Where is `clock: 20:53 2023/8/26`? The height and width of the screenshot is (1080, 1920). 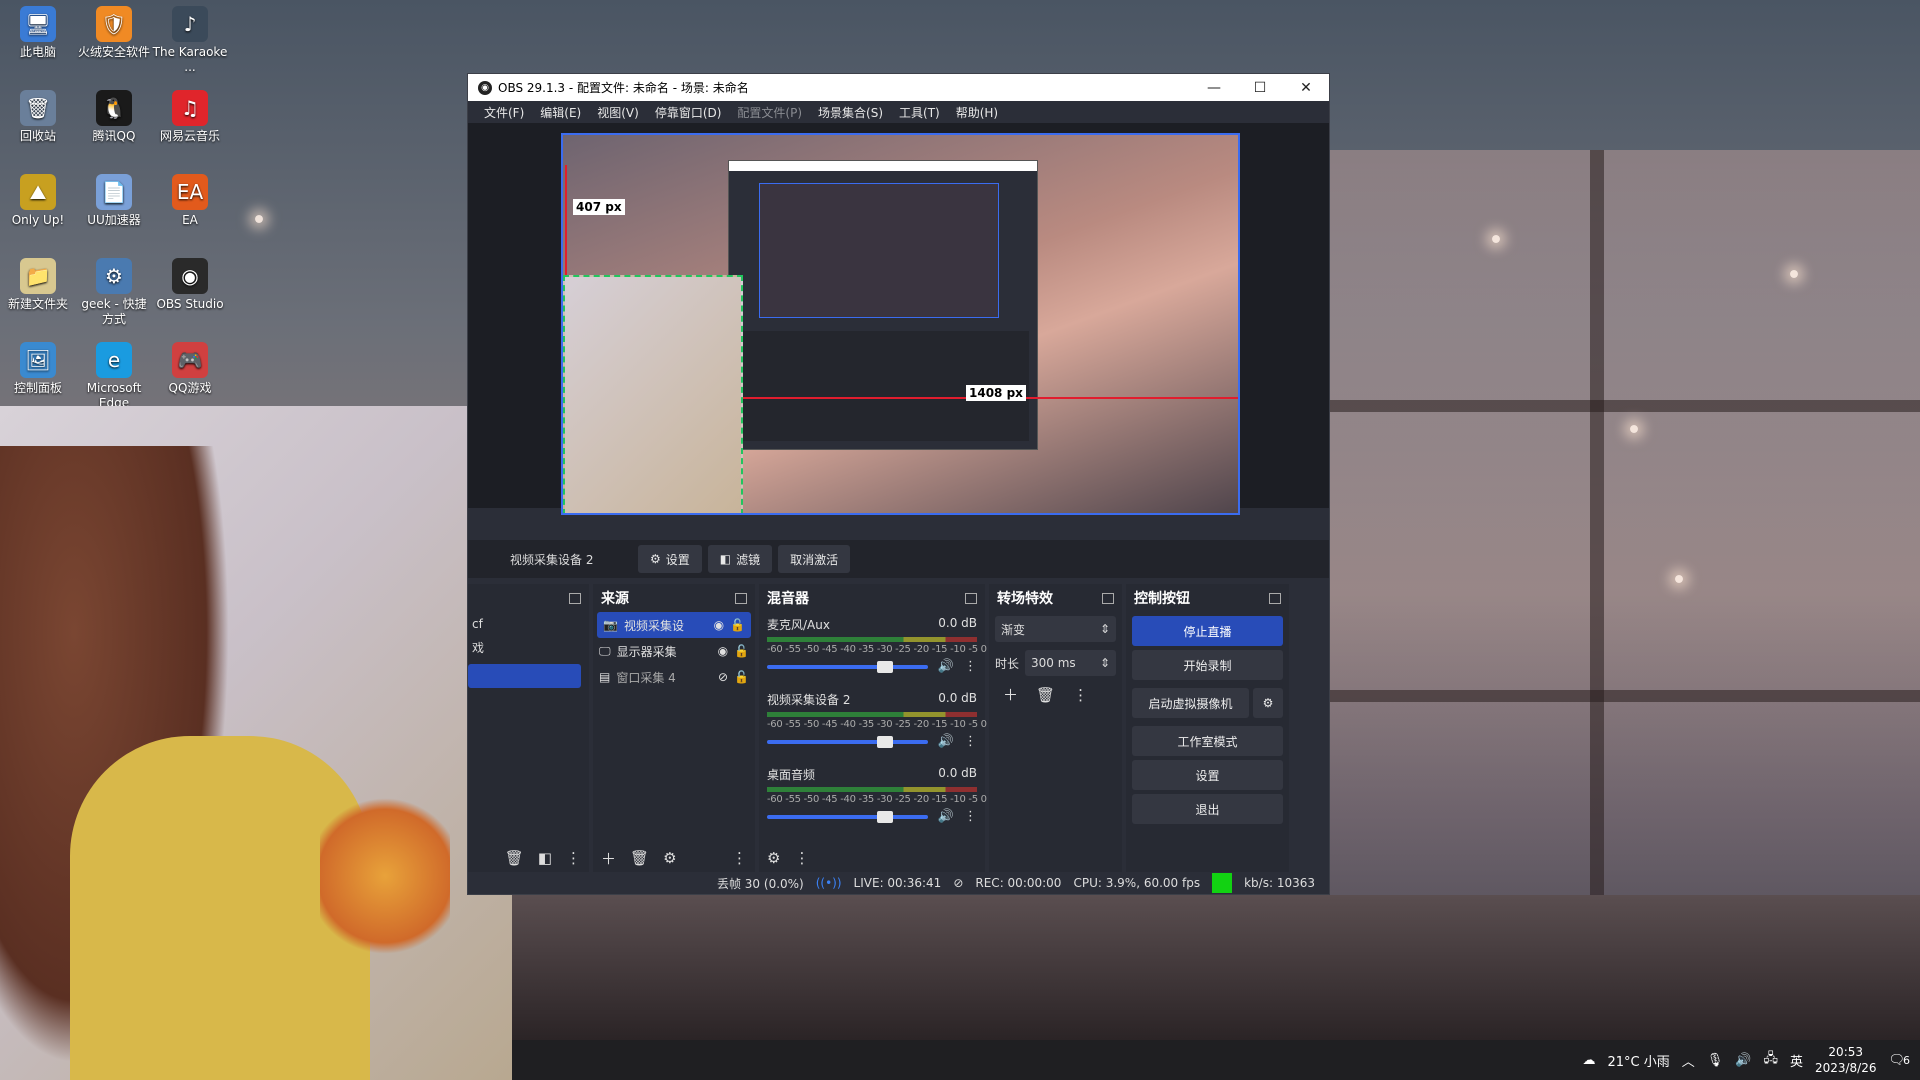
clock: 20:53 2023/8/26 is located at coordinates (1846, 1060).